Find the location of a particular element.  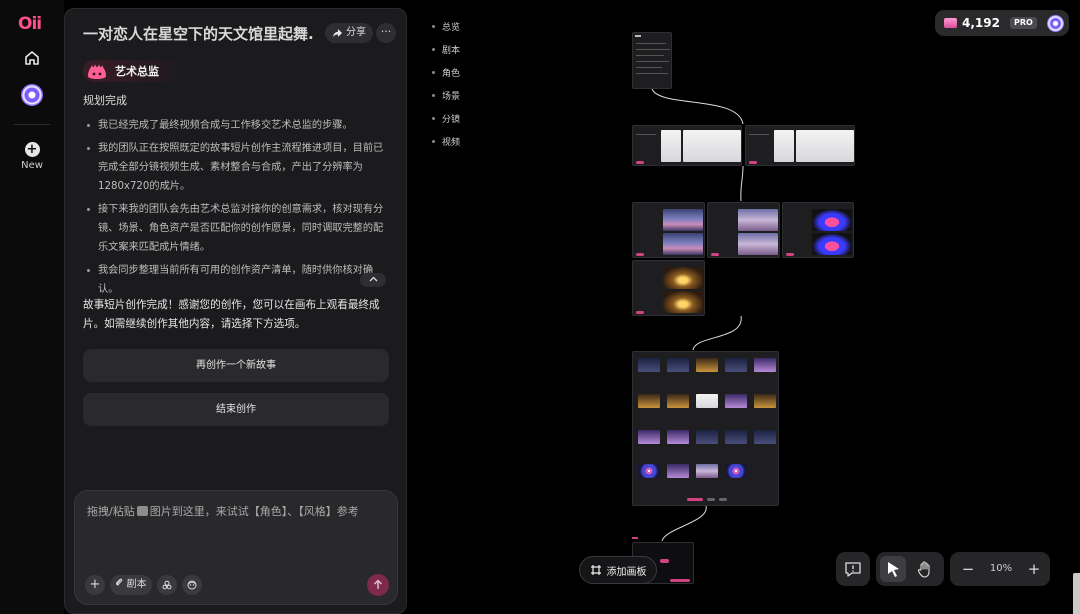

video-progress is located at coordinates (680, 580).